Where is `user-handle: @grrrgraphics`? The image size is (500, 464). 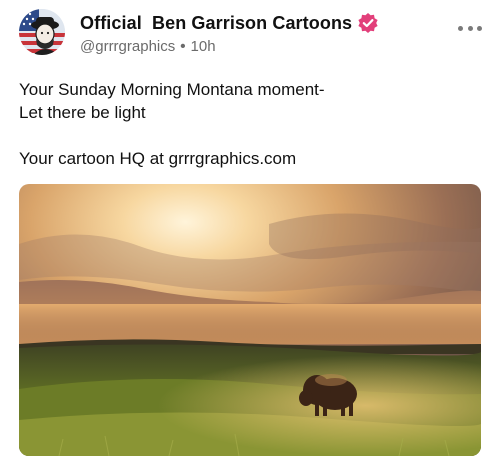 user-handle: @grrrgraphics is located at coordinates (127, 46).